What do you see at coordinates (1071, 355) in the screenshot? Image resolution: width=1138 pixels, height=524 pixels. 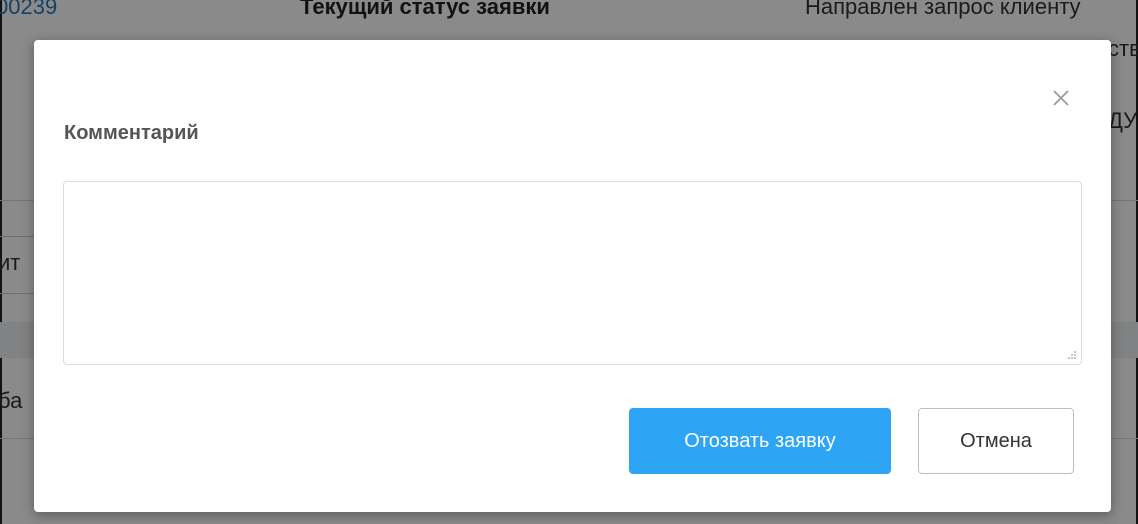 I see `resize-grip-icon` at bounding box center [1071, 355].